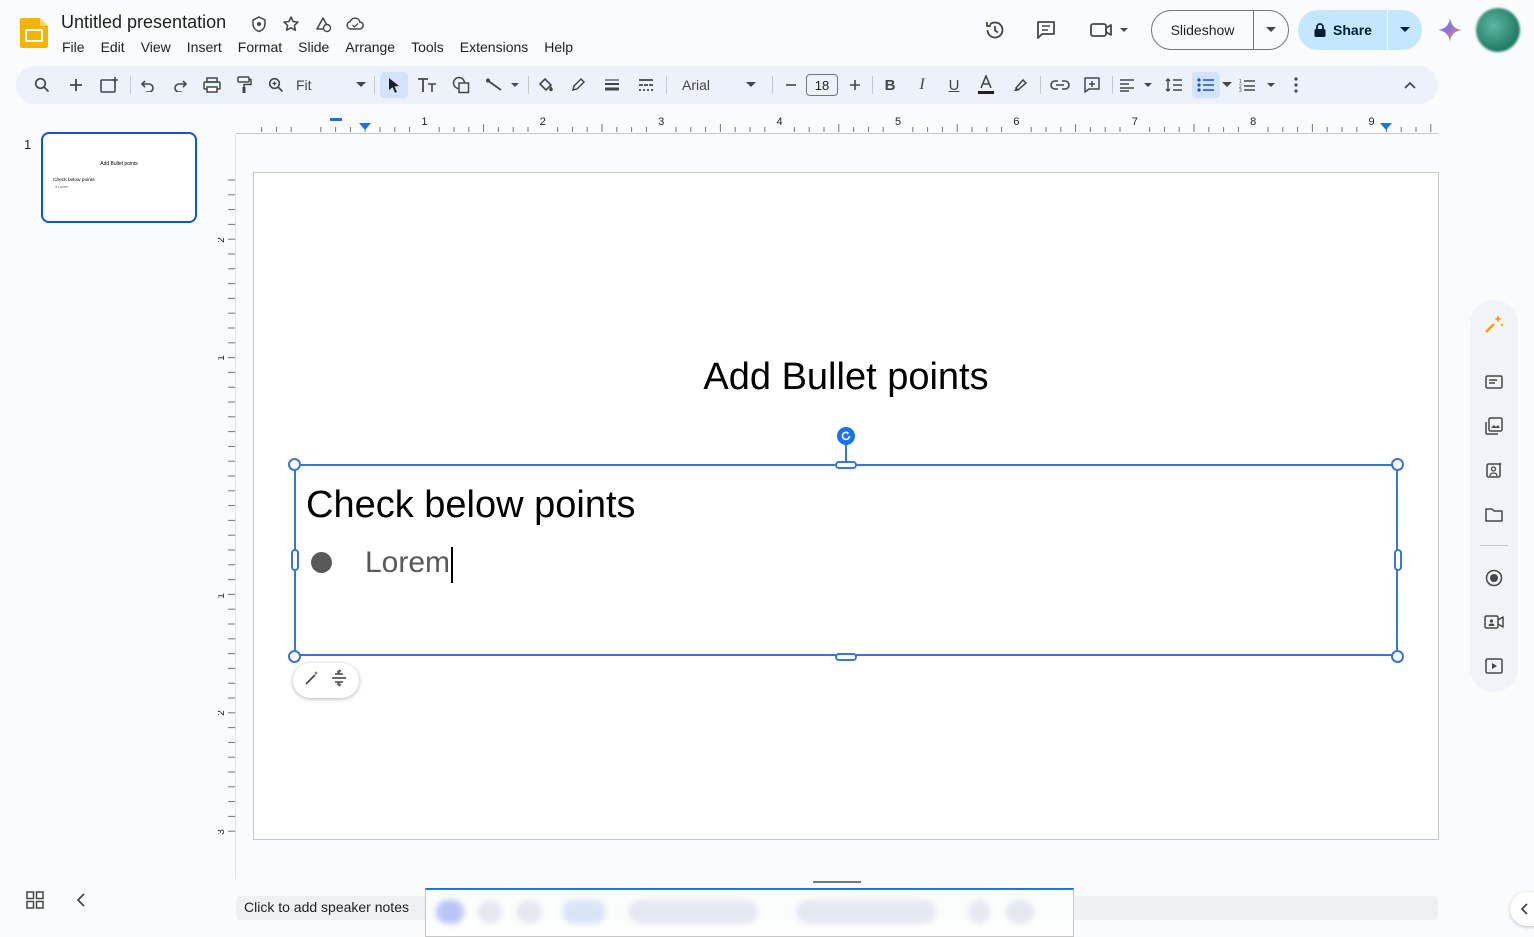 This screenshot has height=937, width=1534. Describe the element at coordinates (461, 85) in the screenshot. I see `shape-icon` at that location.